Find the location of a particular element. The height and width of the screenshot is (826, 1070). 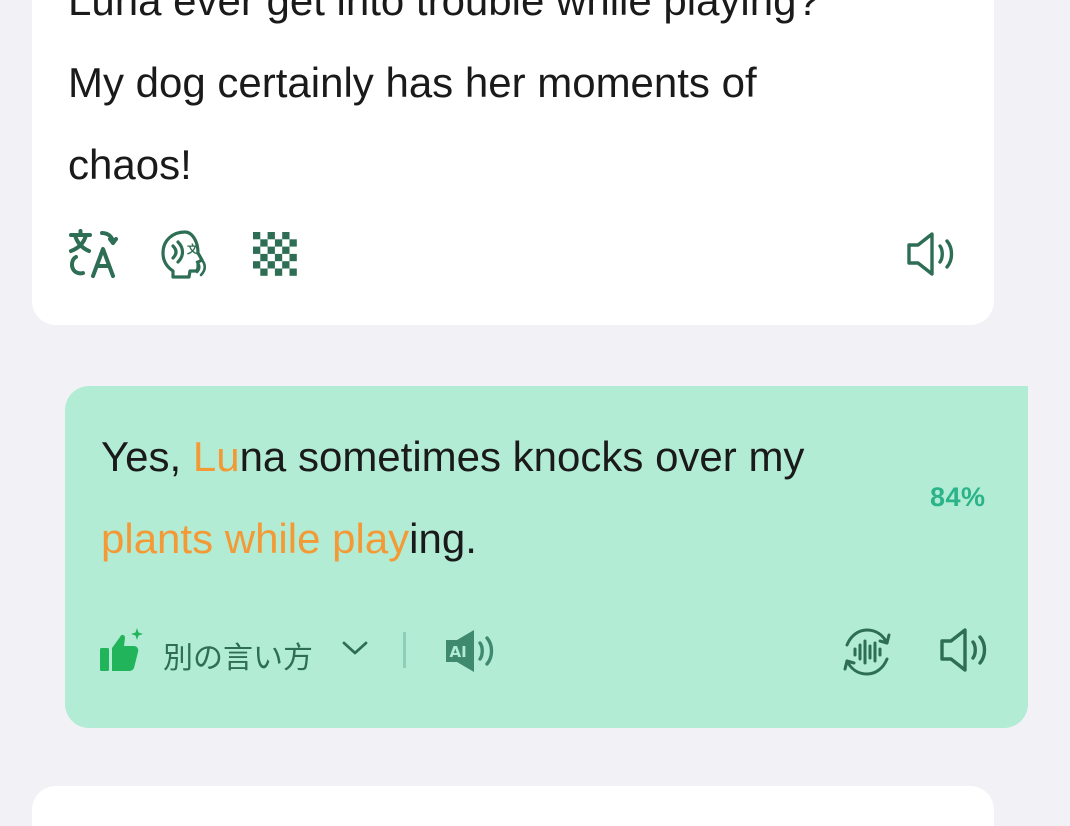

ai-speaker-icon: AI is located at coordinates (471, 651).